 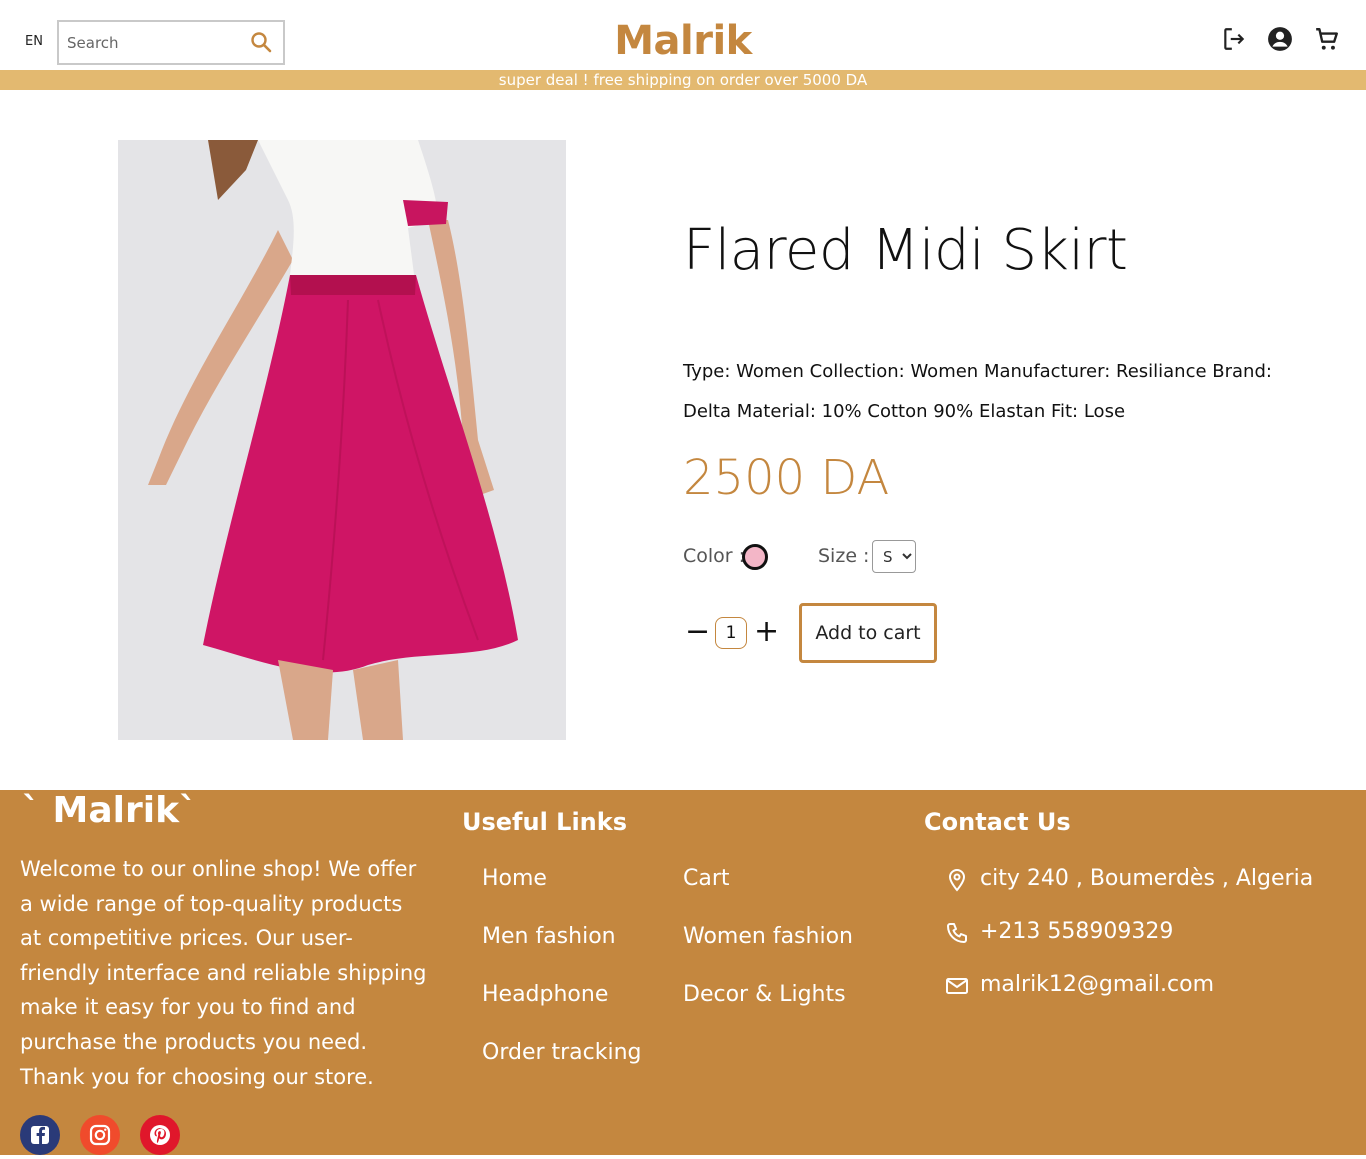 I want to click on footer-link-women-fashion: Women fashion, so click(x=768, y=936).